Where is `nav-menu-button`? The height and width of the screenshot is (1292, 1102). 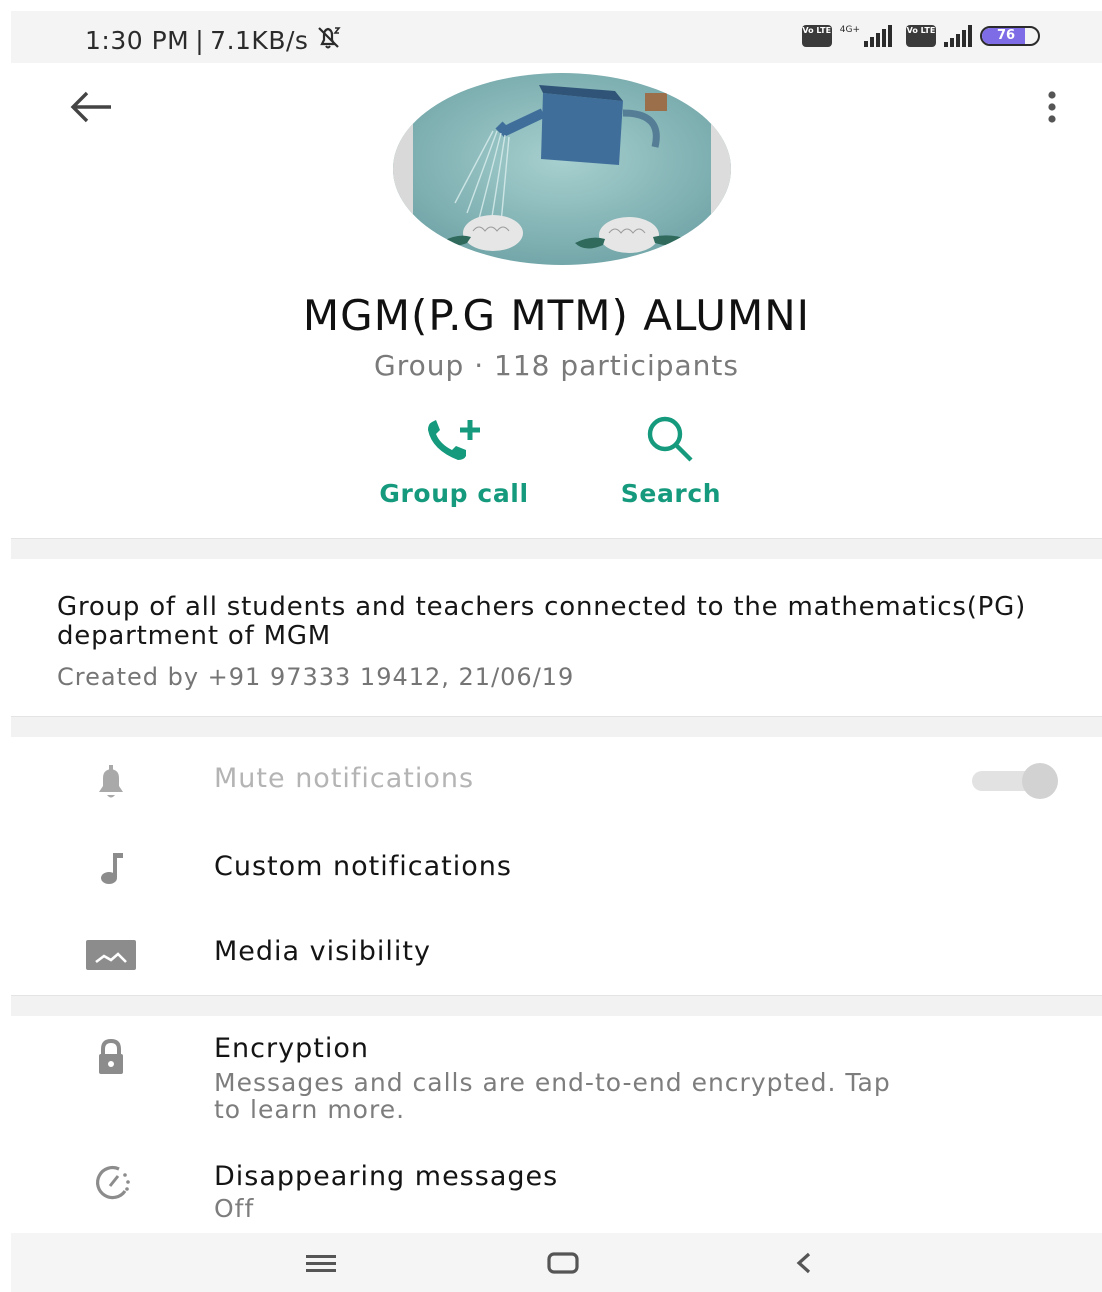
nav-menu-button is located at coordinates (321, 1263).